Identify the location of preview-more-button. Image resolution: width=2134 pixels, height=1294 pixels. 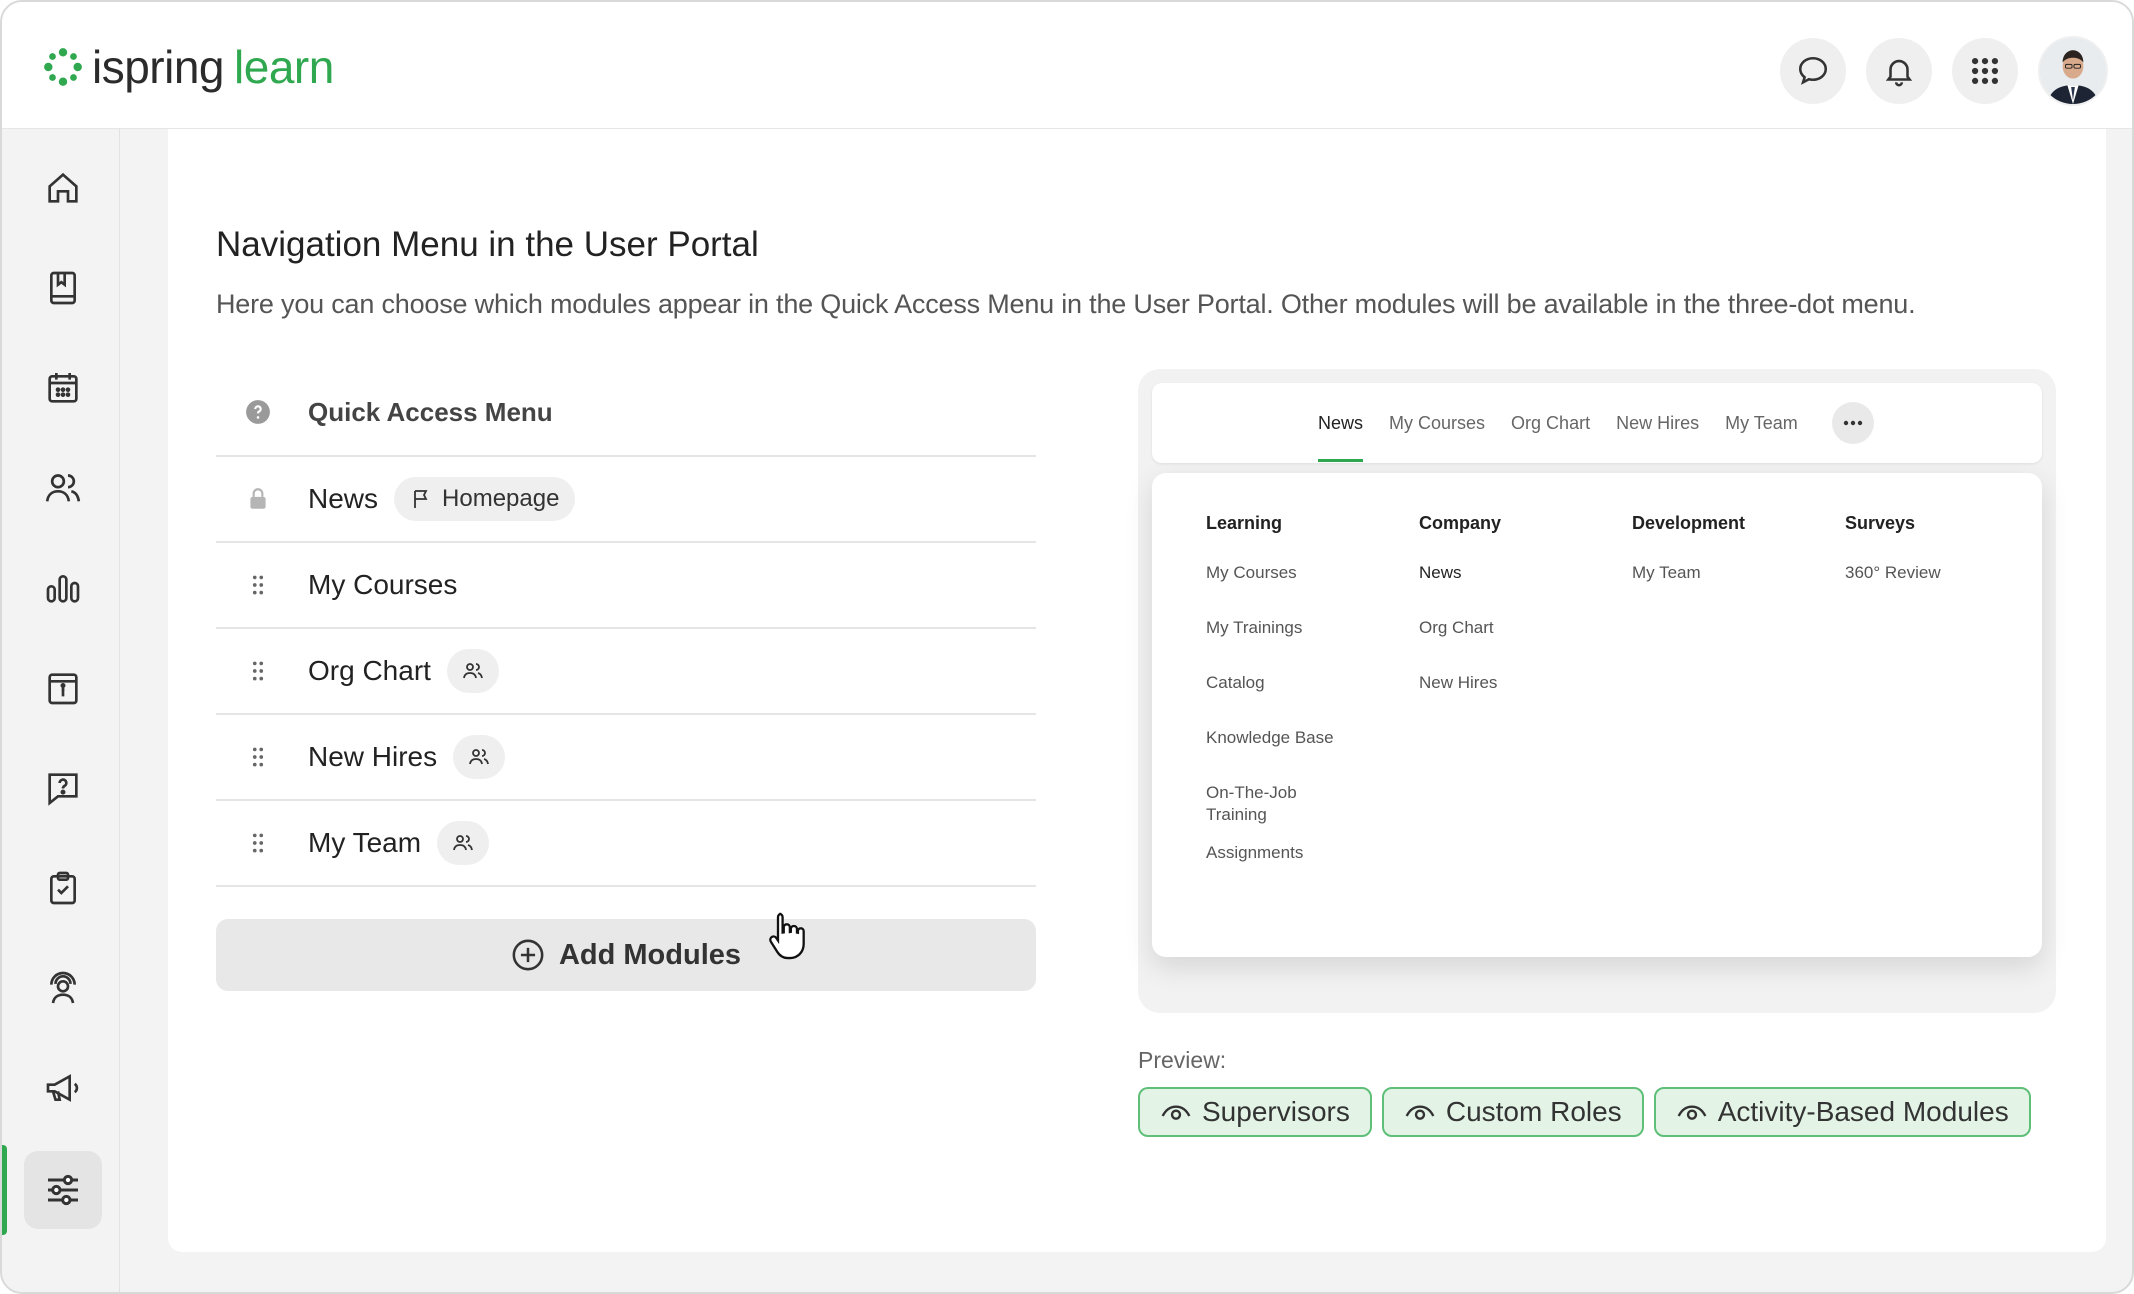
(1853, 423).